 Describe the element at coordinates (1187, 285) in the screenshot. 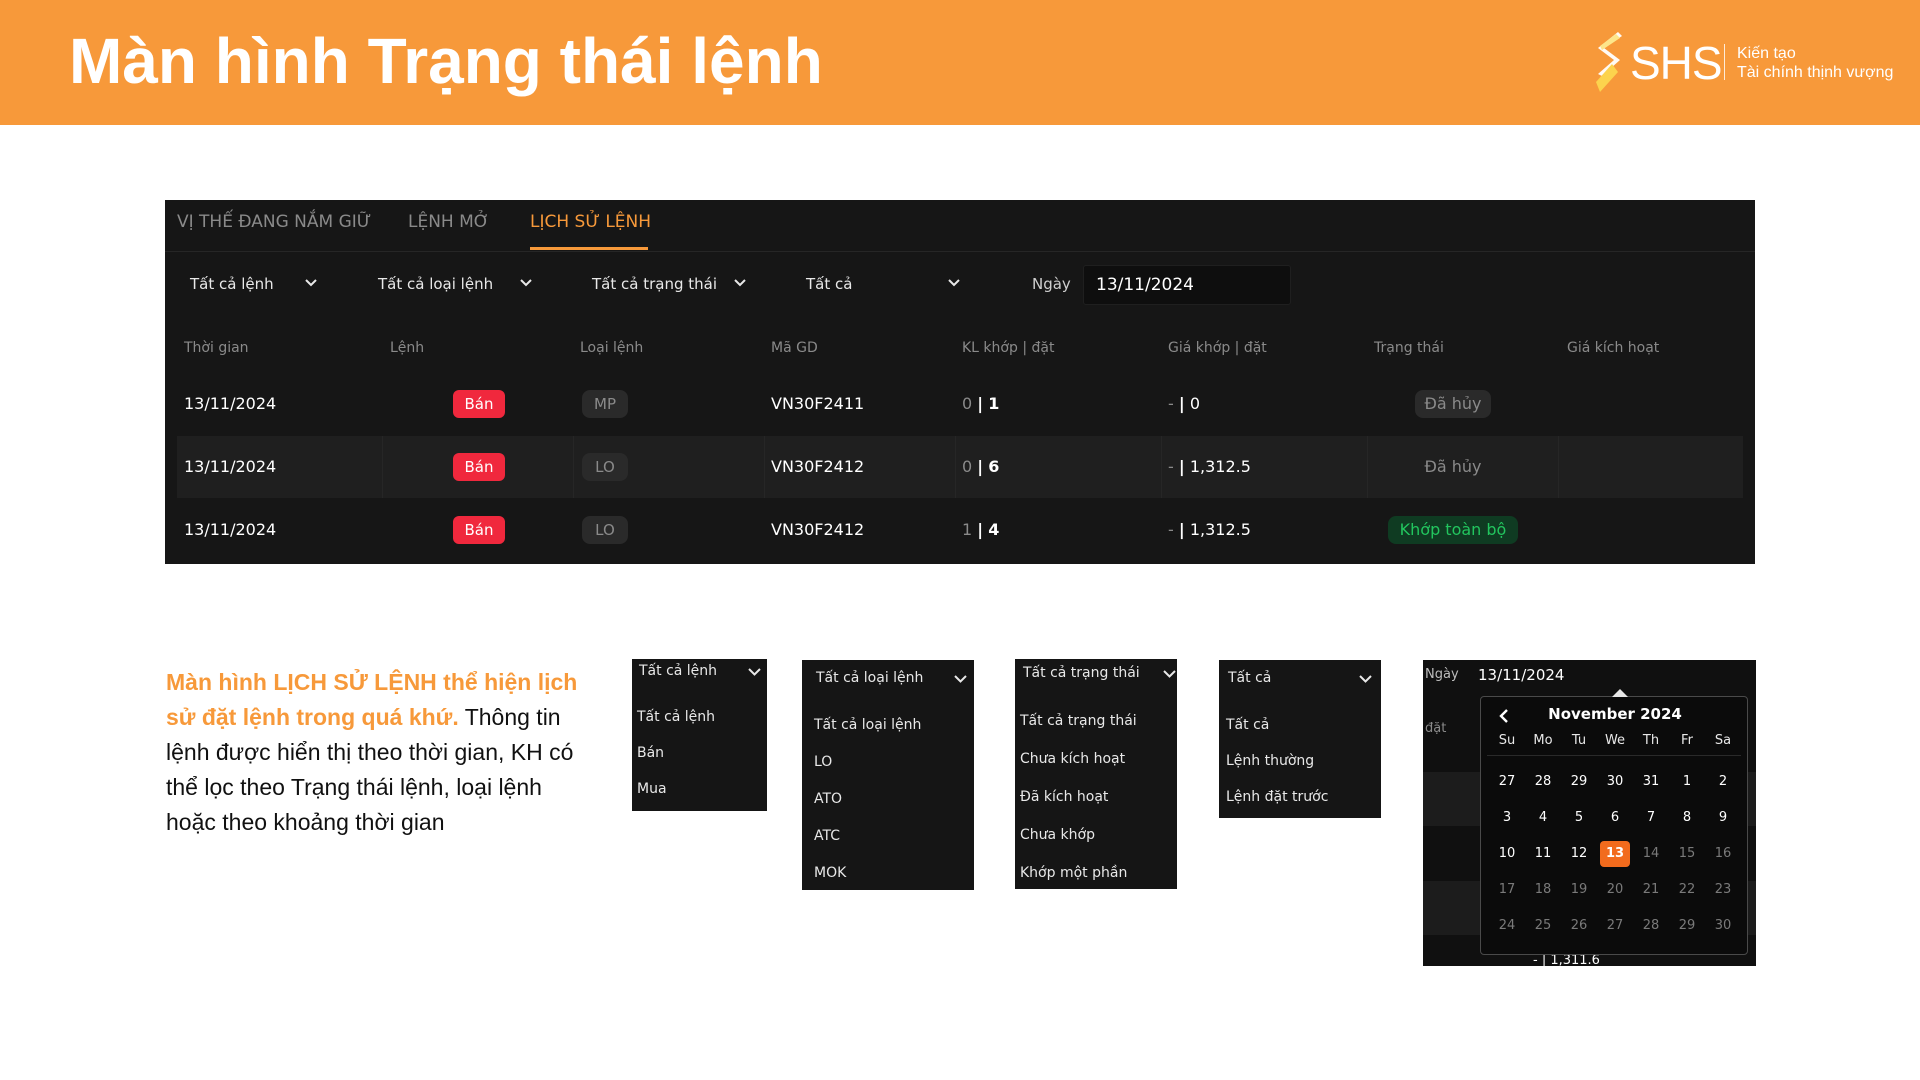

I see `date-picker-input: 13/11/2024` at that location.